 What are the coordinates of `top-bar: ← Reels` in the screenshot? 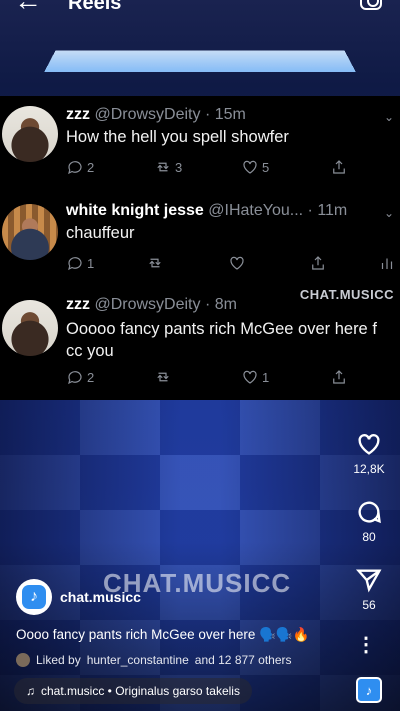 It's located at (200, 9).